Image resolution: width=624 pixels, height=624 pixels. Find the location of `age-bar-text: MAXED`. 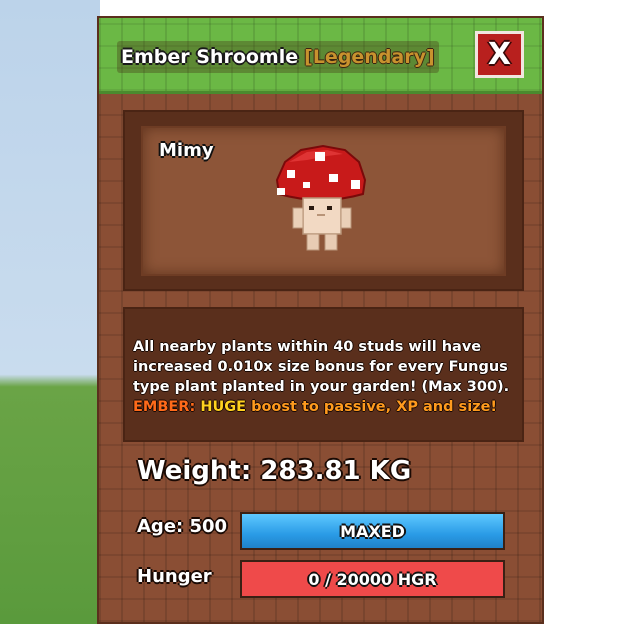

age-bar-text: MAXED is located at coordinates (372, 531).